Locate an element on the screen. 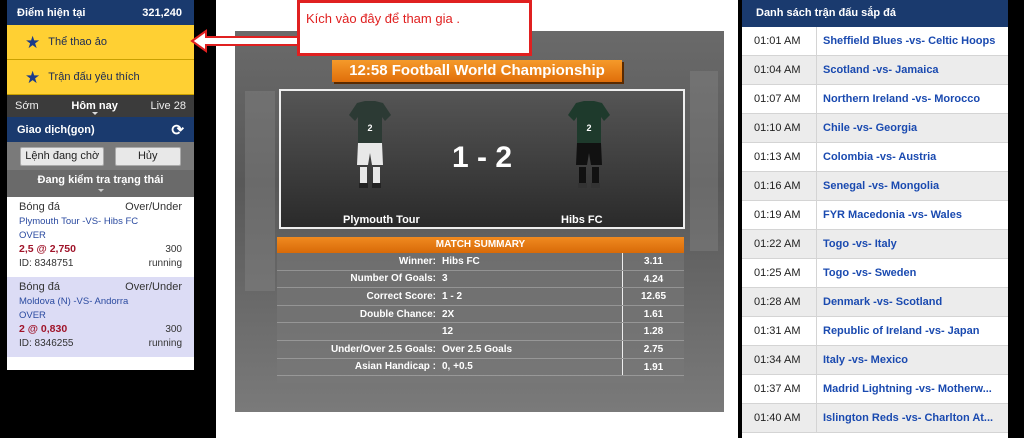 Image resolution: width=1024 pixels, height=438 pixels. match-row: 01:19 AM FYR Macedonia -vs- Wales is located at coordinates (875, 215).